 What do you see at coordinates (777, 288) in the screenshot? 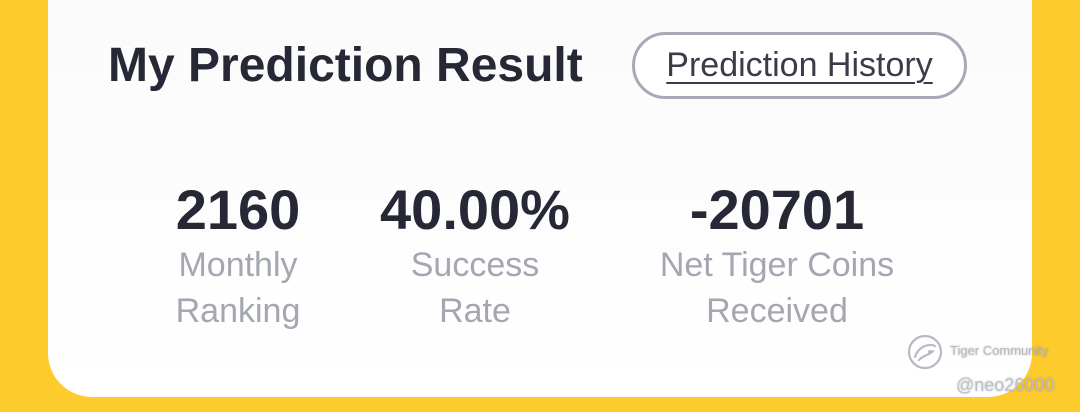
I see `stat-label: Net Tiger Coins Received` at bounding box center [777, 288].